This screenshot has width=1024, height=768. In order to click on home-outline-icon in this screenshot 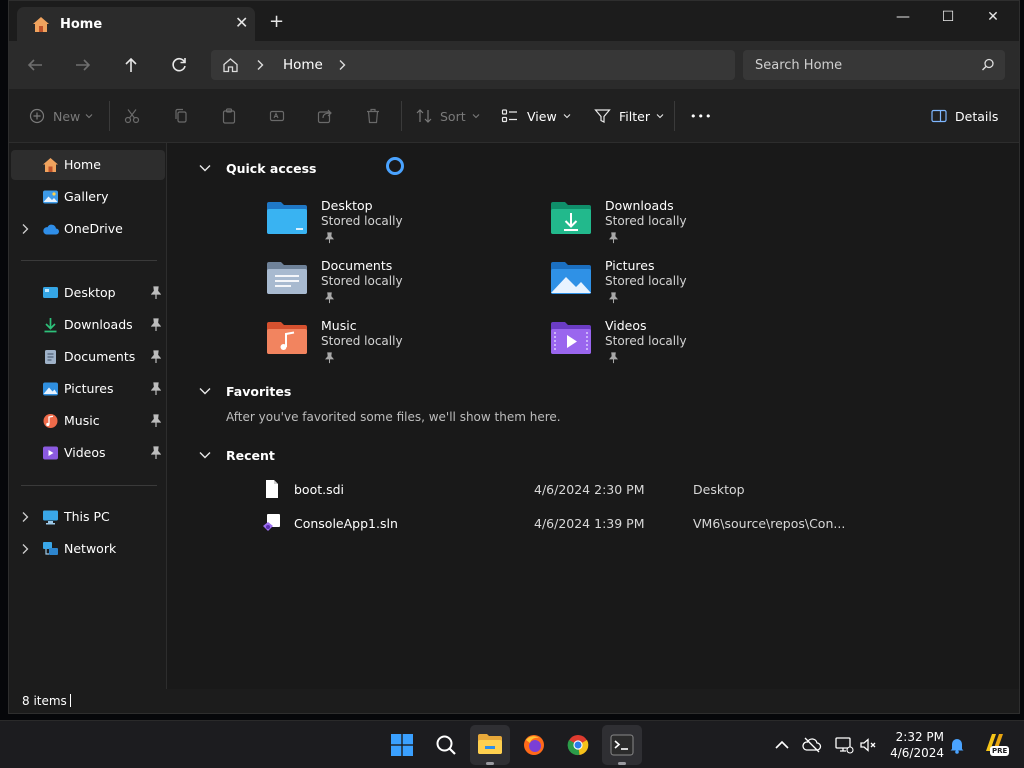, I will do `click(230, 65)`.